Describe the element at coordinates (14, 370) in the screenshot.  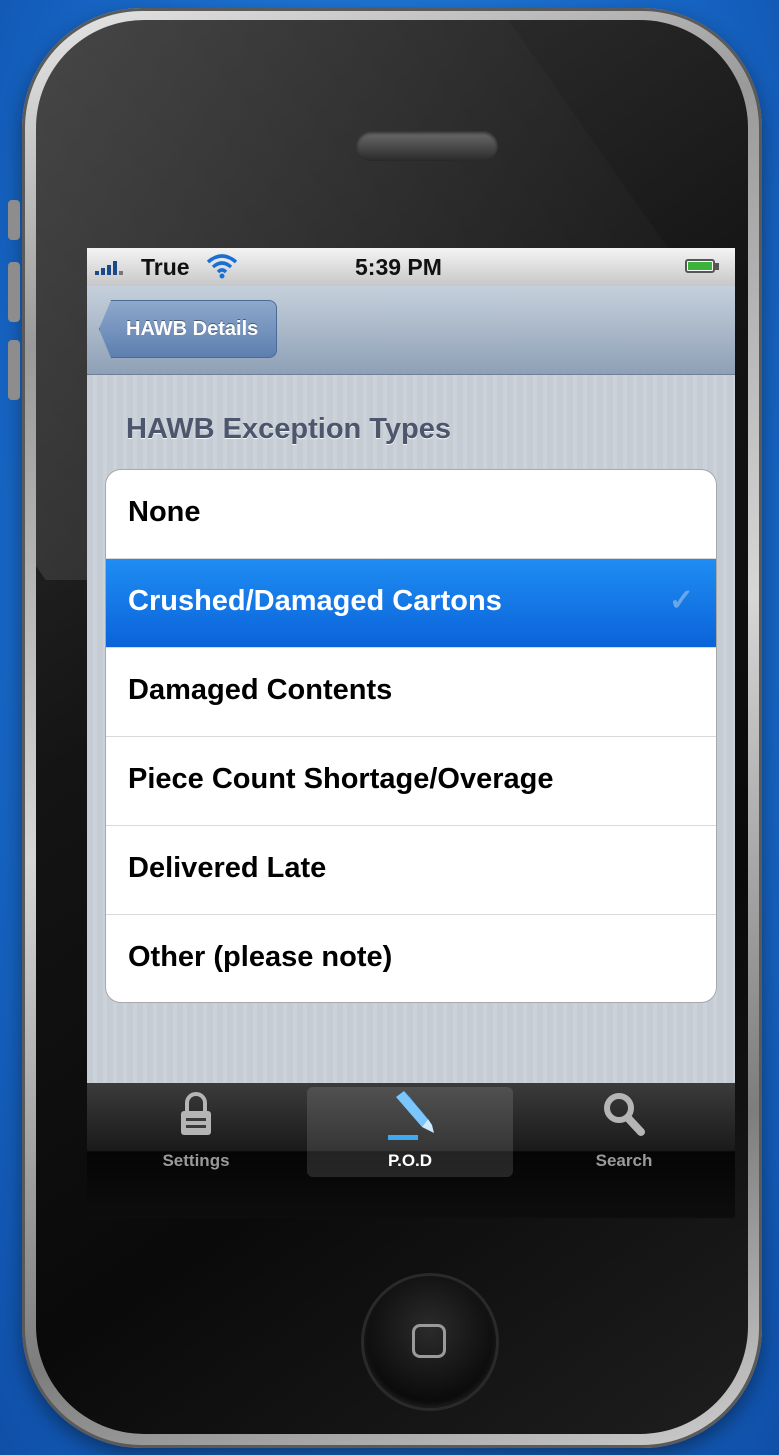
I see `volume-down-button` at that location.